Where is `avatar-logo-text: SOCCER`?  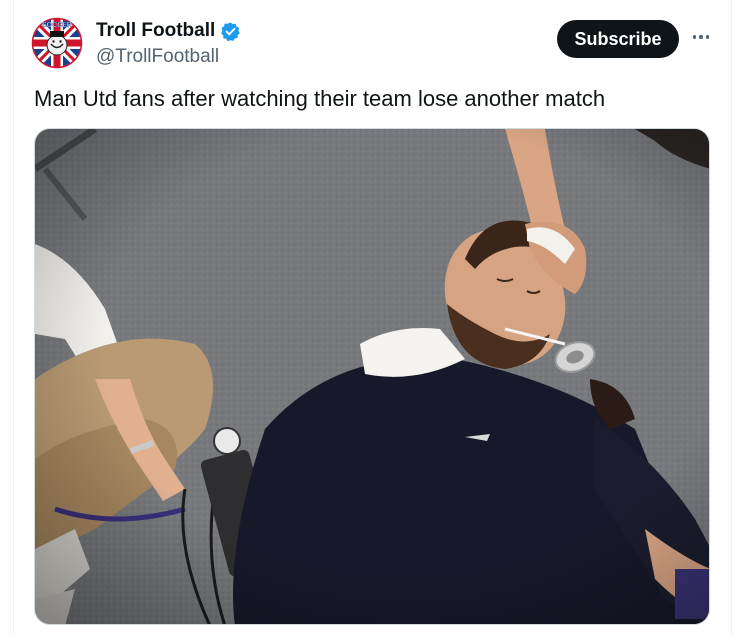
avatar-logo-text: SOCCER is located at coordinates (57, 25).